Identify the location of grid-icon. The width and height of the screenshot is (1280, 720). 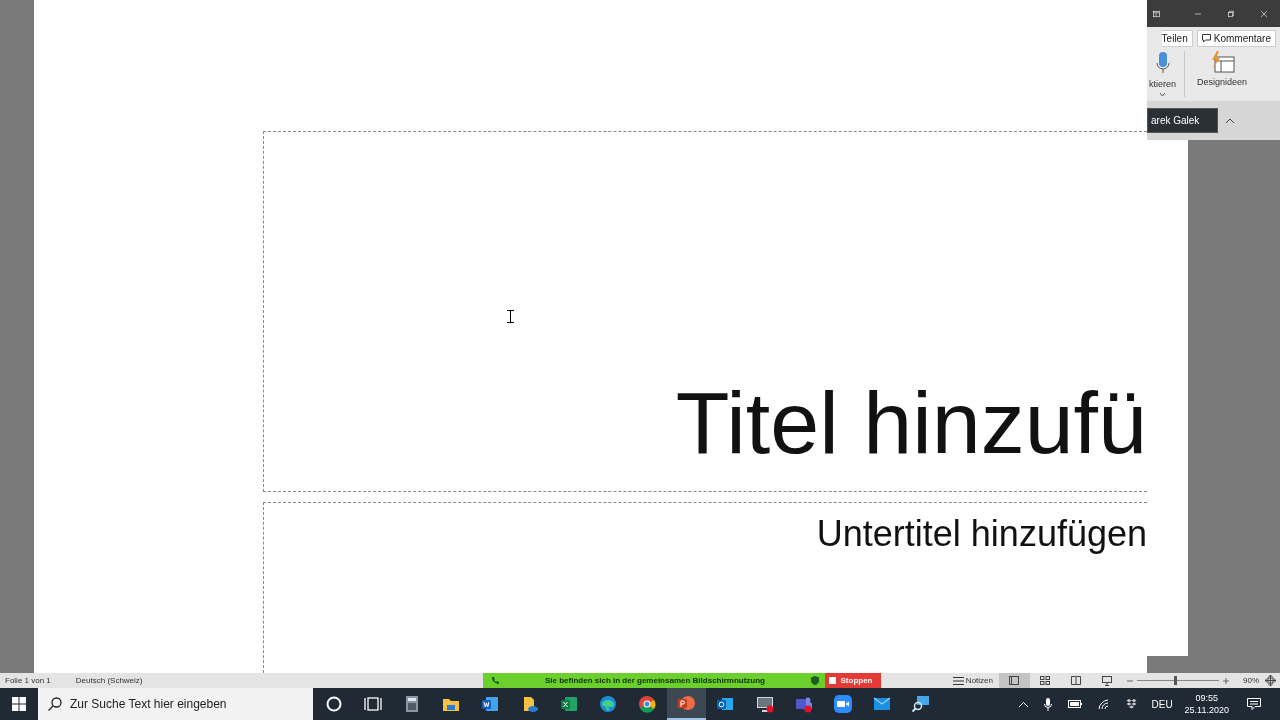
(1045, 680).